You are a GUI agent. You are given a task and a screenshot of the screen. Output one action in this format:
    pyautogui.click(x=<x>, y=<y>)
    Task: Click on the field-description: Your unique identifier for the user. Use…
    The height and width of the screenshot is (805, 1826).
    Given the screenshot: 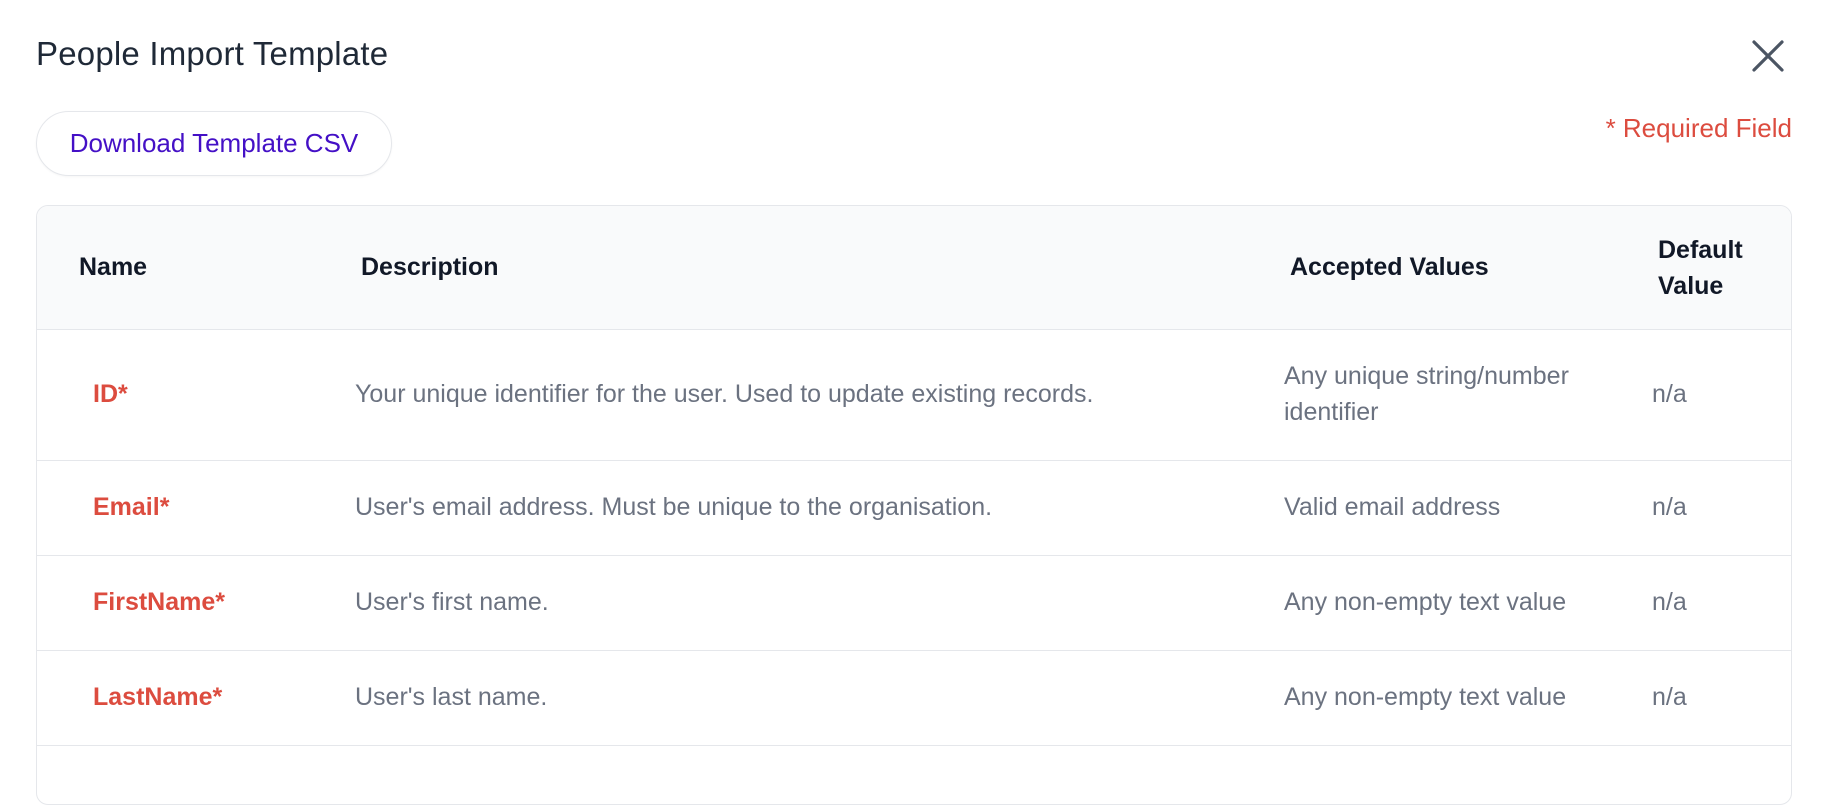 What is the action you would take?
    pyautogui.click(x=724, y=394)
    